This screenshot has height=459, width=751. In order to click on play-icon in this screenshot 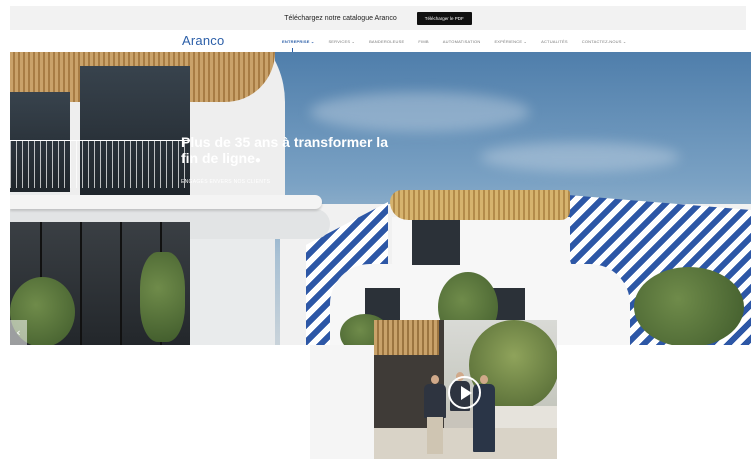, I will do `click(466, 392)`.